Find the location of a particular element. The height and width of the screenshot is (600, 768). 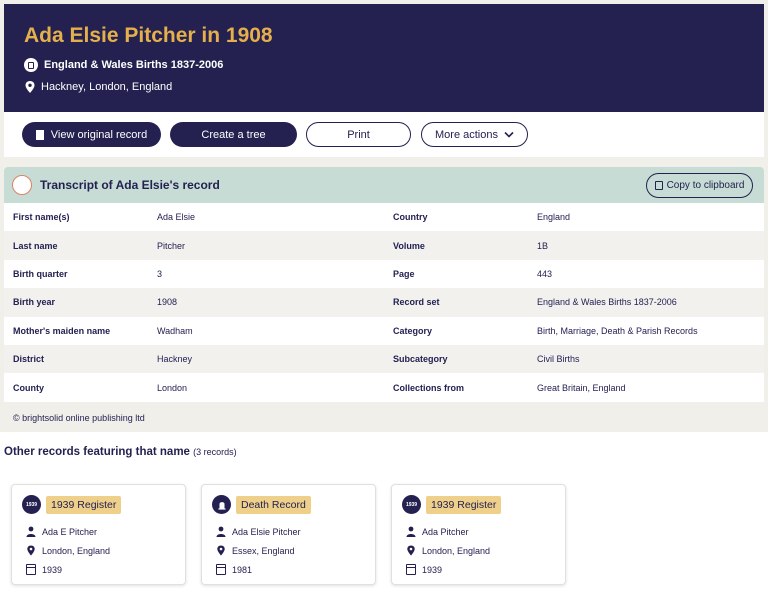

place-line: Hackney, London, England is located at coordinates (98, 87).